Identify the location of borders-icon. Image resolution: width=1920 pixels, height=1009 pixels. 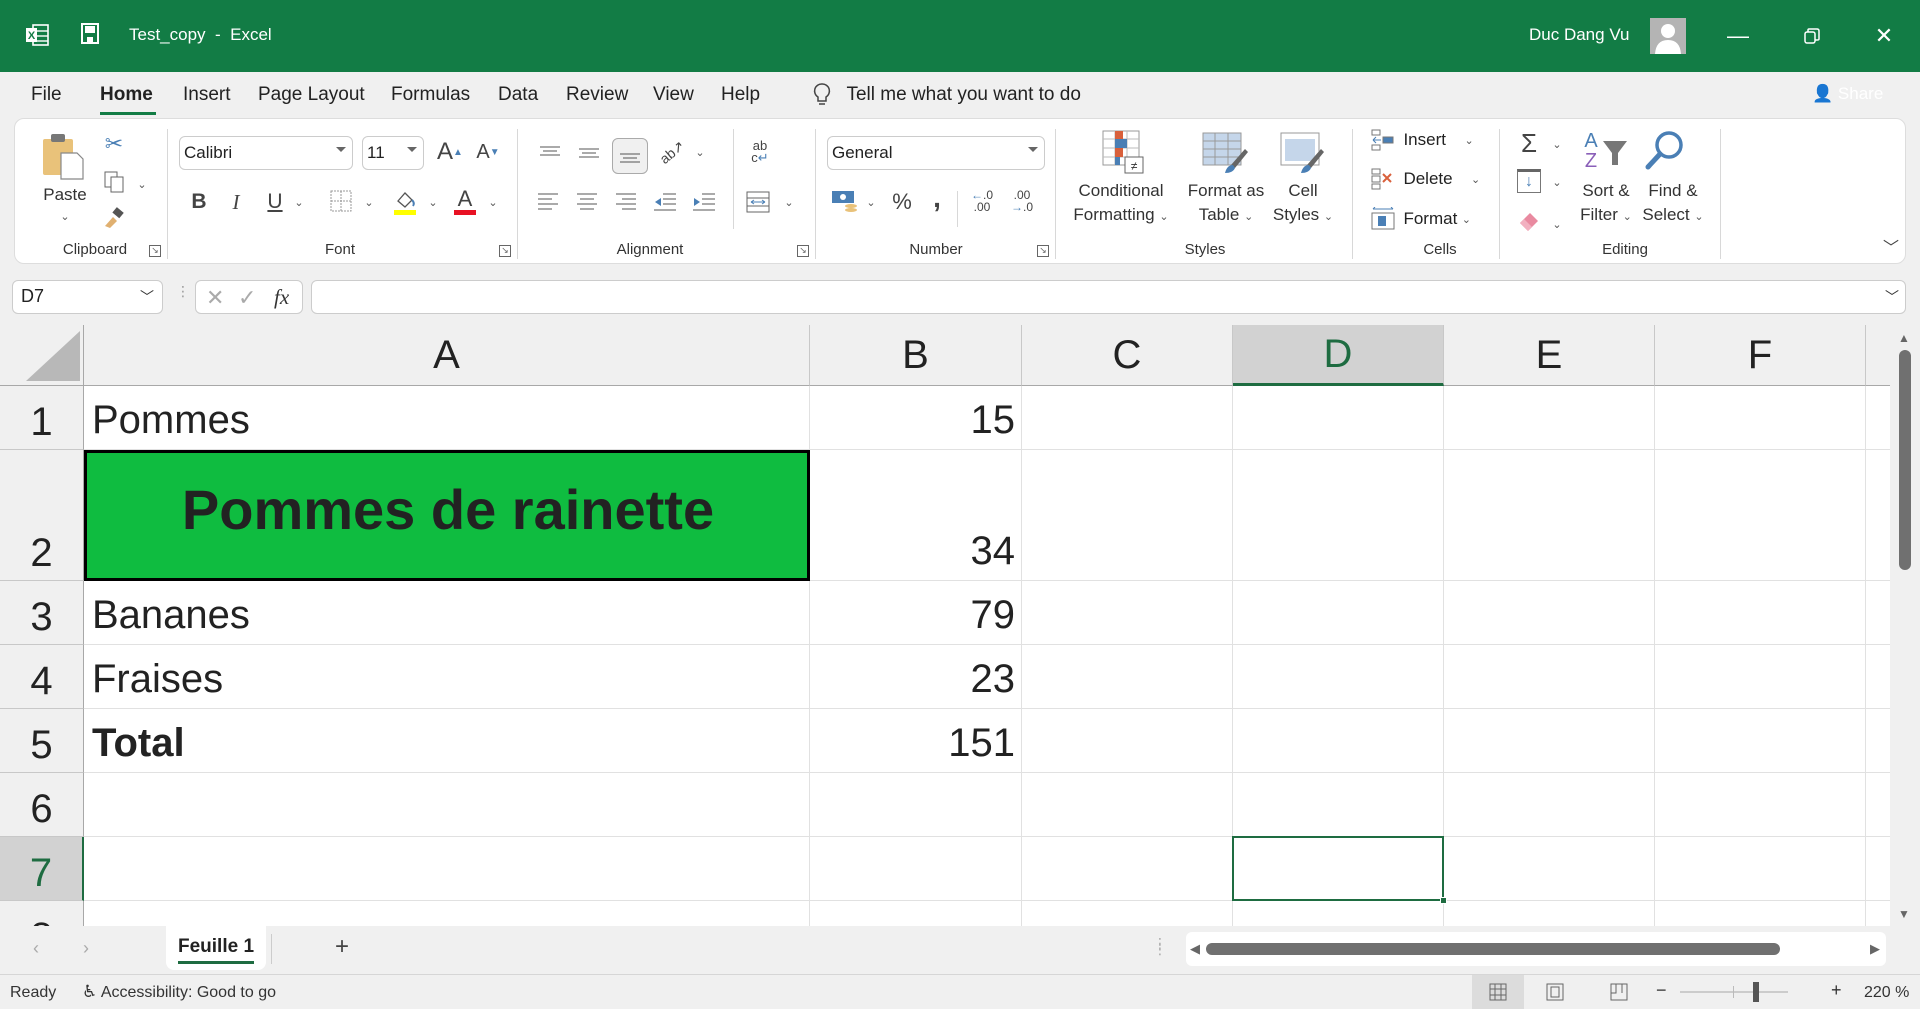
(341, 201).